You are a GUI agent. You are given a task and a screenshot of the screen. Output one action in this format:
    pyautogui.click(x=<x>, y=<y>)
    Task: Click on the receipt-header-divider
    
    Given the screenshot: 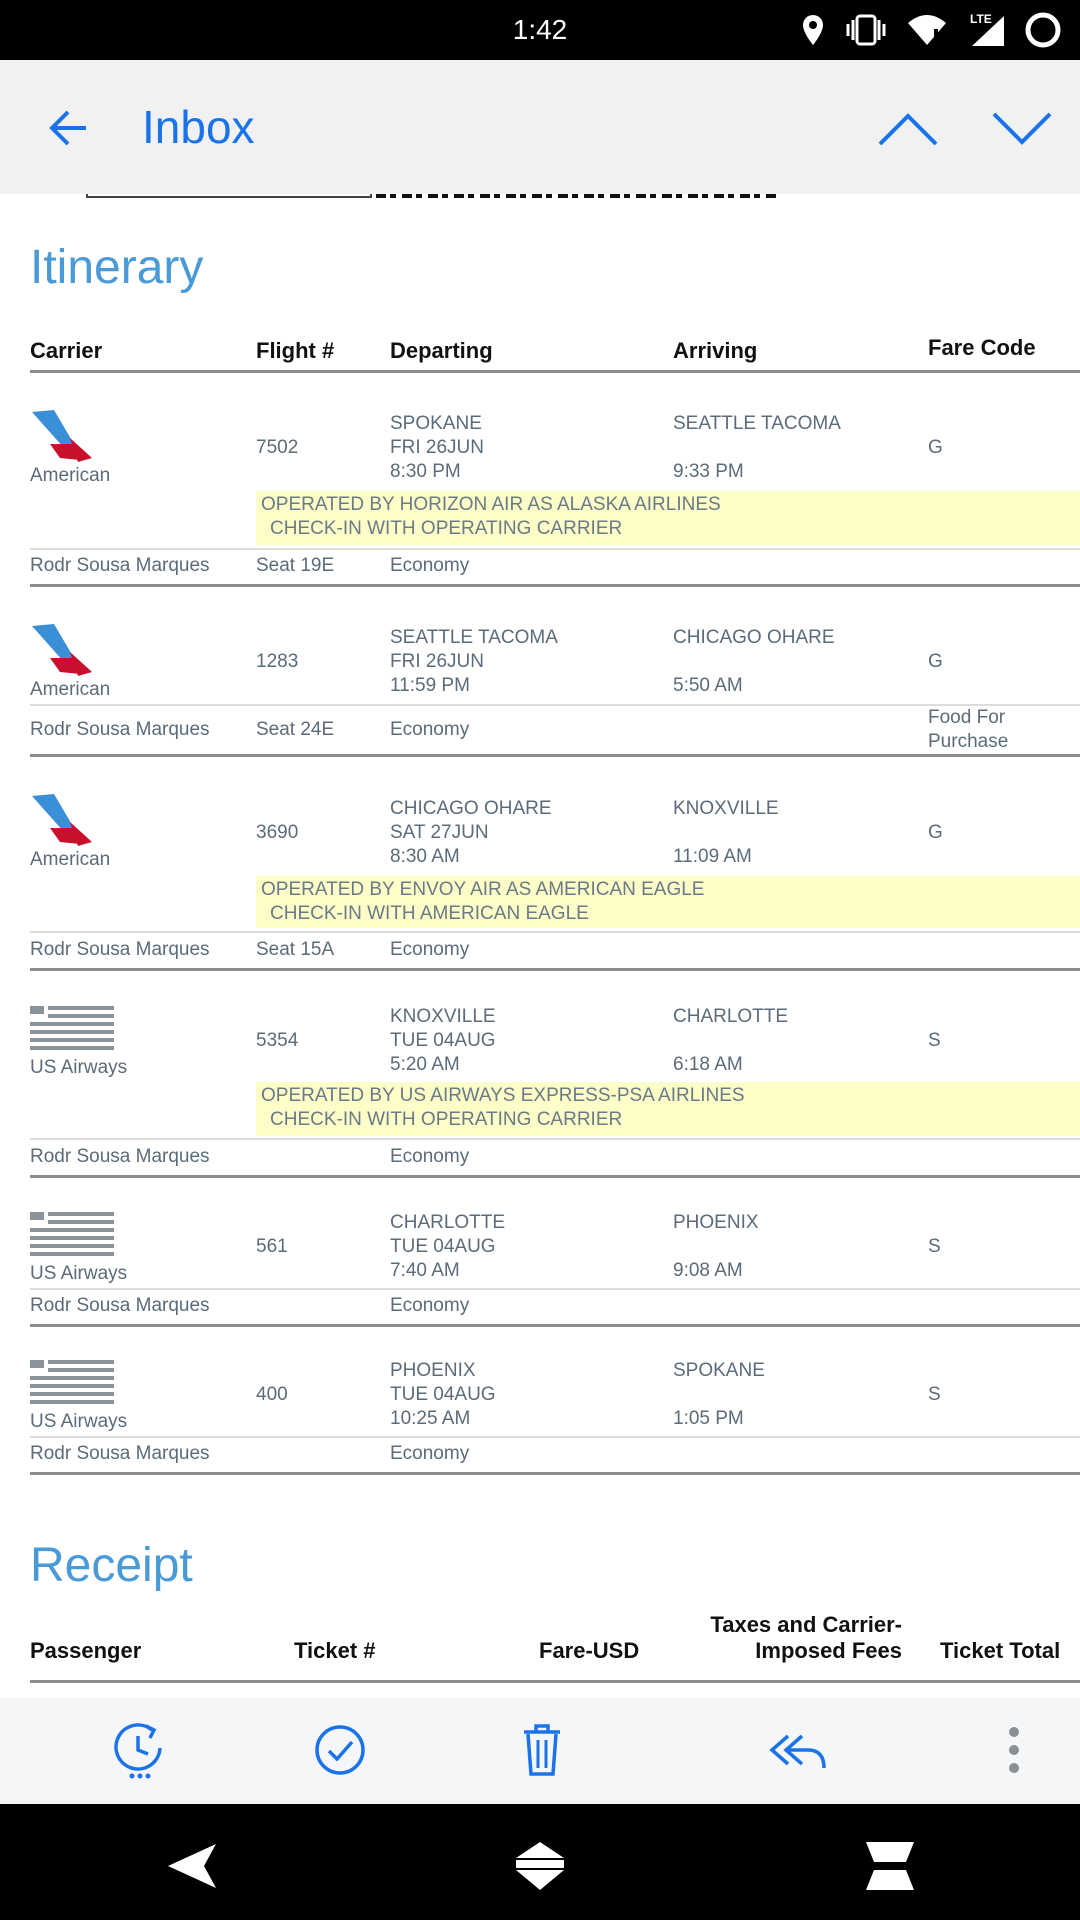 What is the action you would take?
    pyautogui.click(x=555, y=1681)
    